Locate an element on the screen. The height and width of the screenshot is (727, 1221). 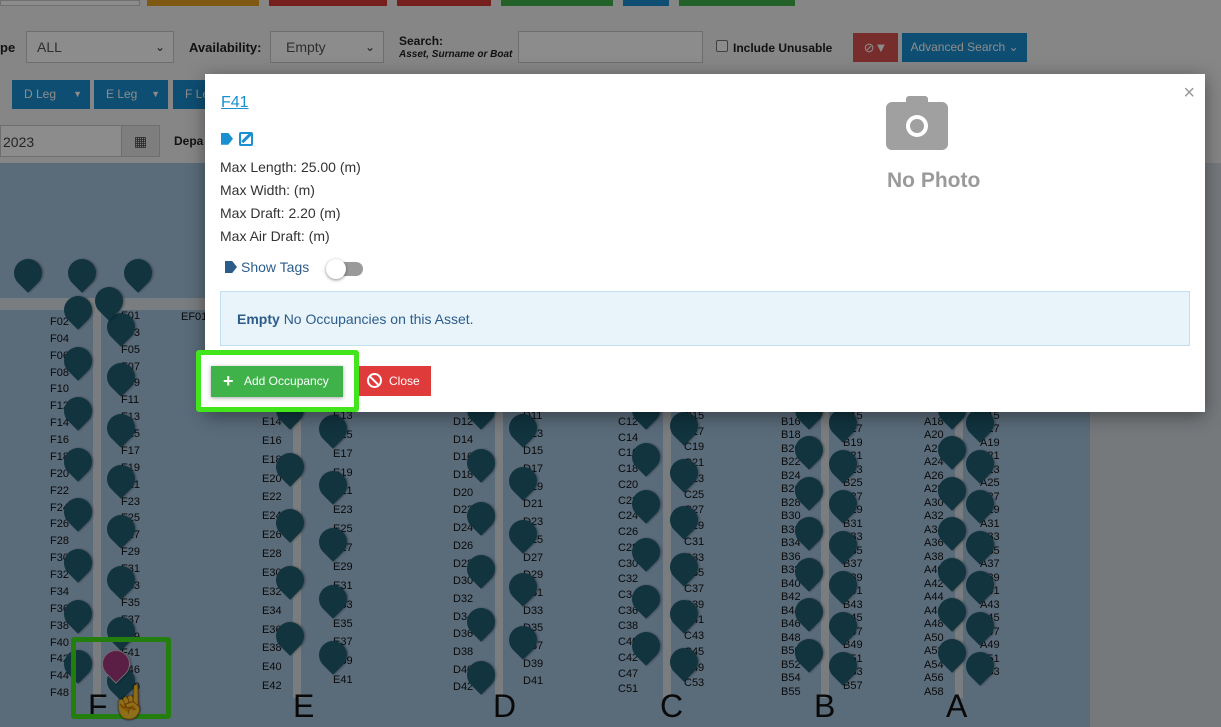
plus-icon: + is located at coordinates (228, 381).